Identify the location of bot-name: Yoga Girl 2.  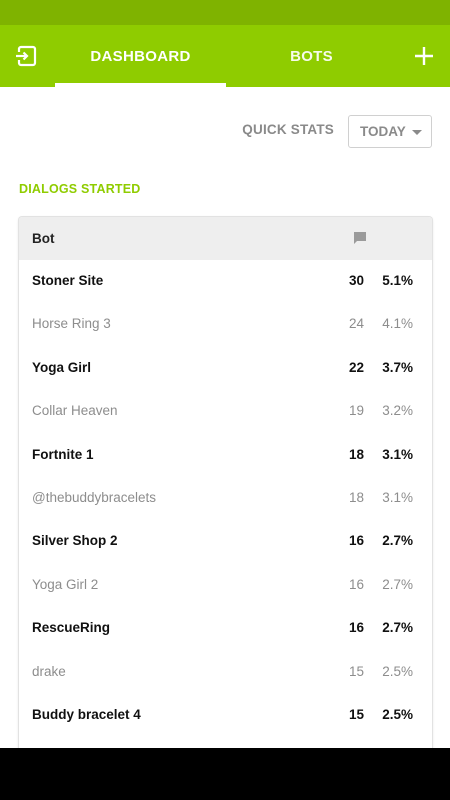
(65, 584).